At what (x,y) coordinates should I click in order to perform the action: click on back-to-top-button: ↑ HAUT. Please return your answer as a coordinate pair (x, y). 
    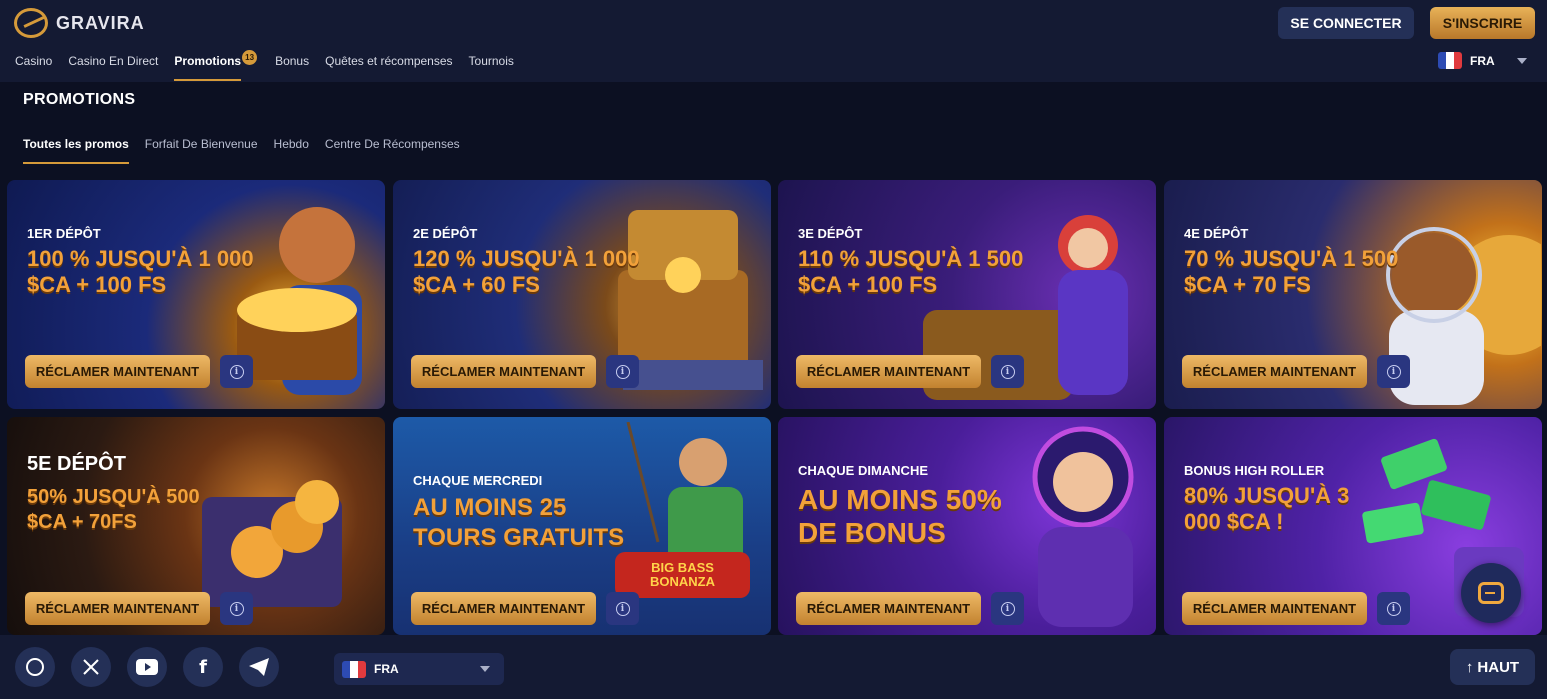
    Looking at the image, I should click on (1492, 667).